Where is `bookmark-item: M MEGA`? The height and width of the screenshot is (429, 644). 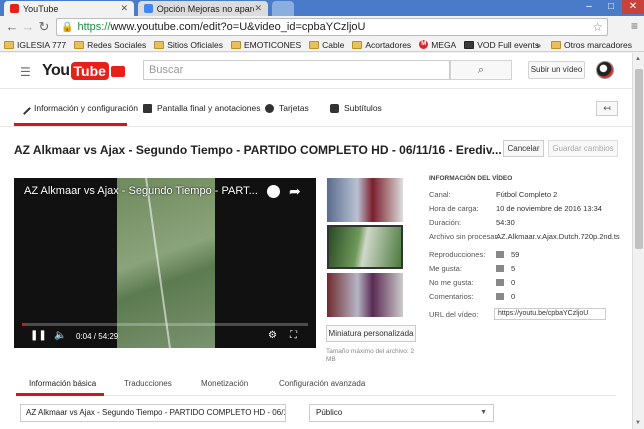
bookmark-item: M MEGA is located at coordinates (437, 45).